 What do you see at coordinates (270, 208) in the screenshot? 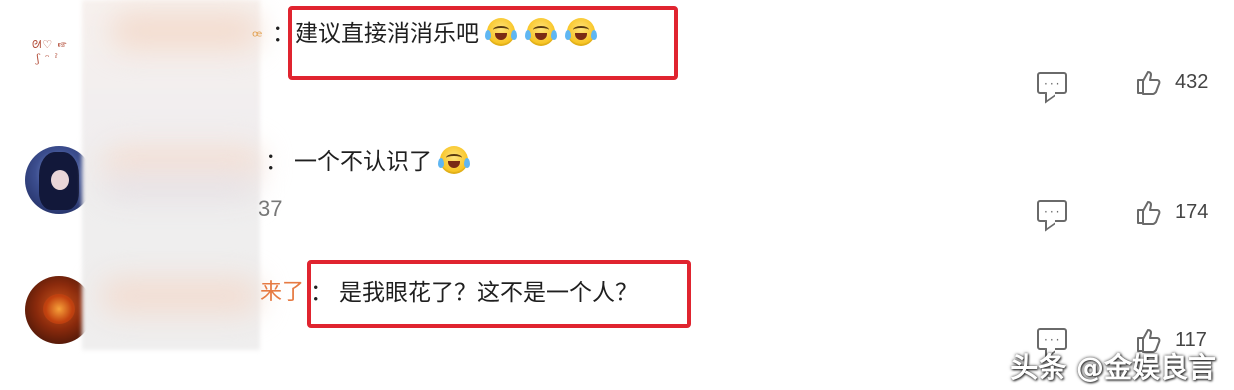
I see `timestamp-fragment: 37` at bounding box center [270, 208].